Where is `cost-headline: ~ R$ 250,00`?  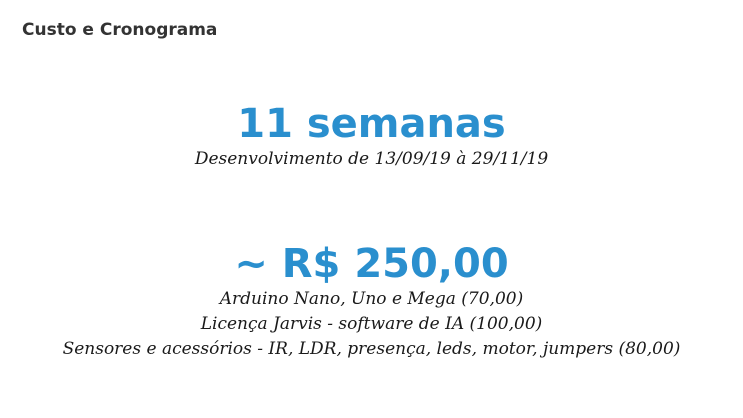
cost-headline: ~ R$ 250,00 is located at coordinates (371, 264).